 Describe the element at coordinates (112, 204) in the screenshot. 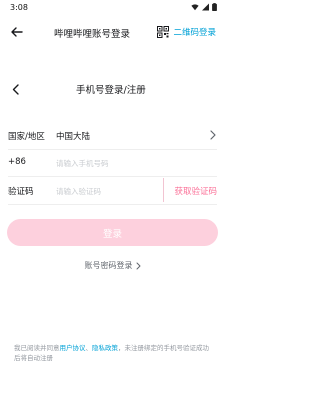

I see `divider` at that location.